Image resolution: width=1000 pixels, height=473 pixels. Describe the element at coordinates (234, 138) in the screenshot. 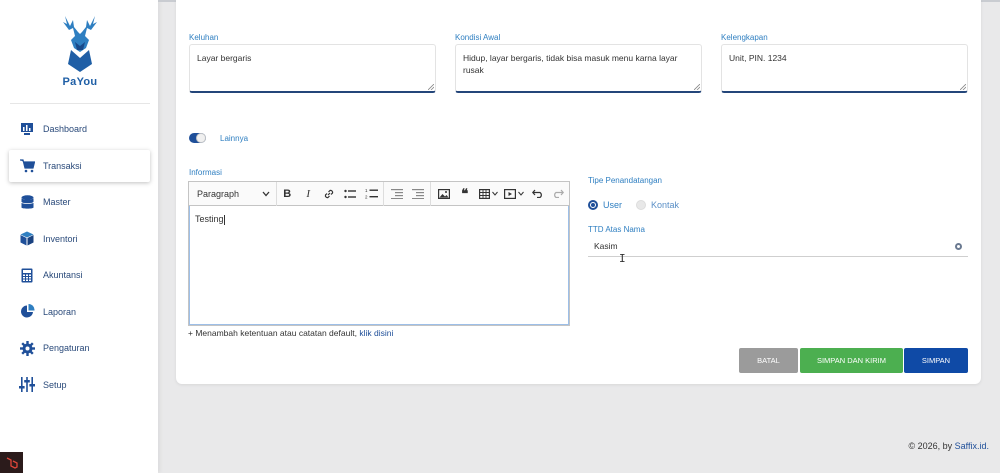

I see `lainnya-label: Lainnya` at that location.